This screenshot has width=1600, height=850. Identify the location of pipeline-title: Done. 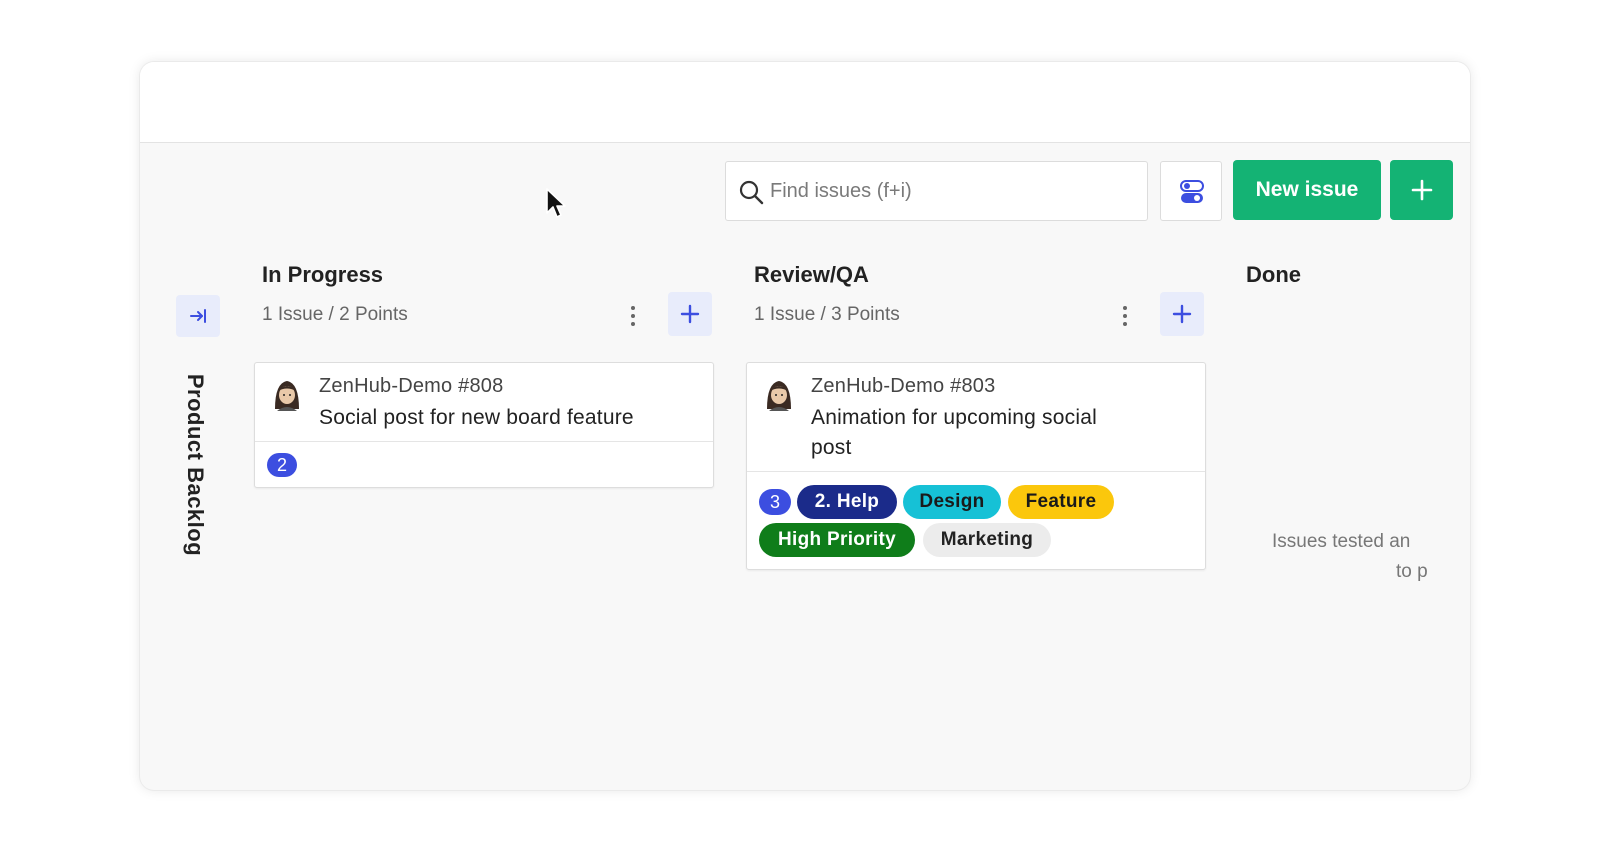
(1273, 274).